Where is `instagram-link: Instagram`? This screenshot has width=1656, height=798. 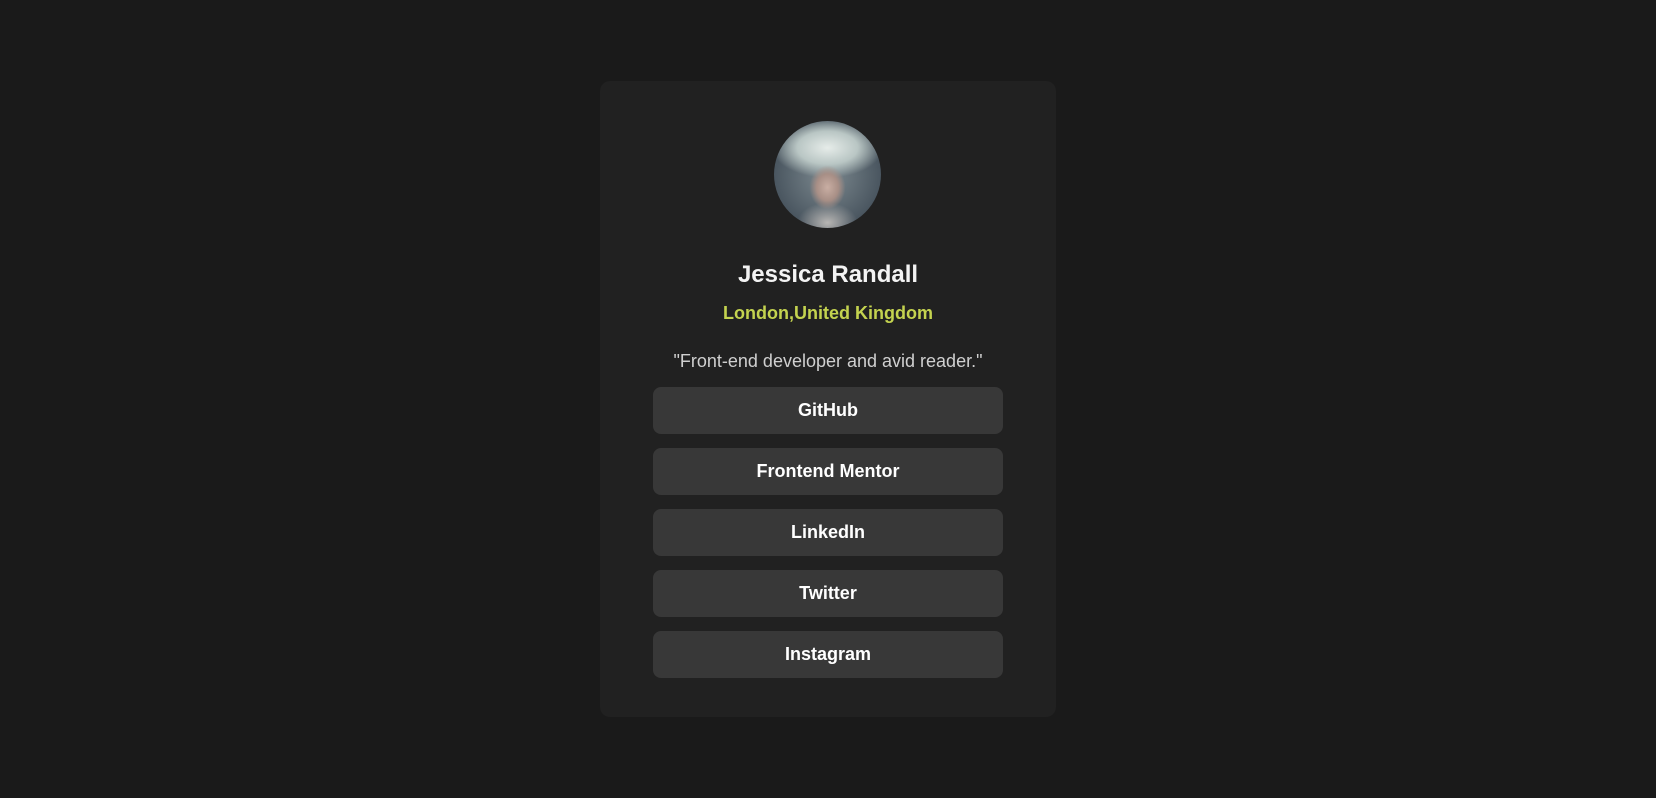
instagram-link: Instagram is located at coordinates (828, 654).